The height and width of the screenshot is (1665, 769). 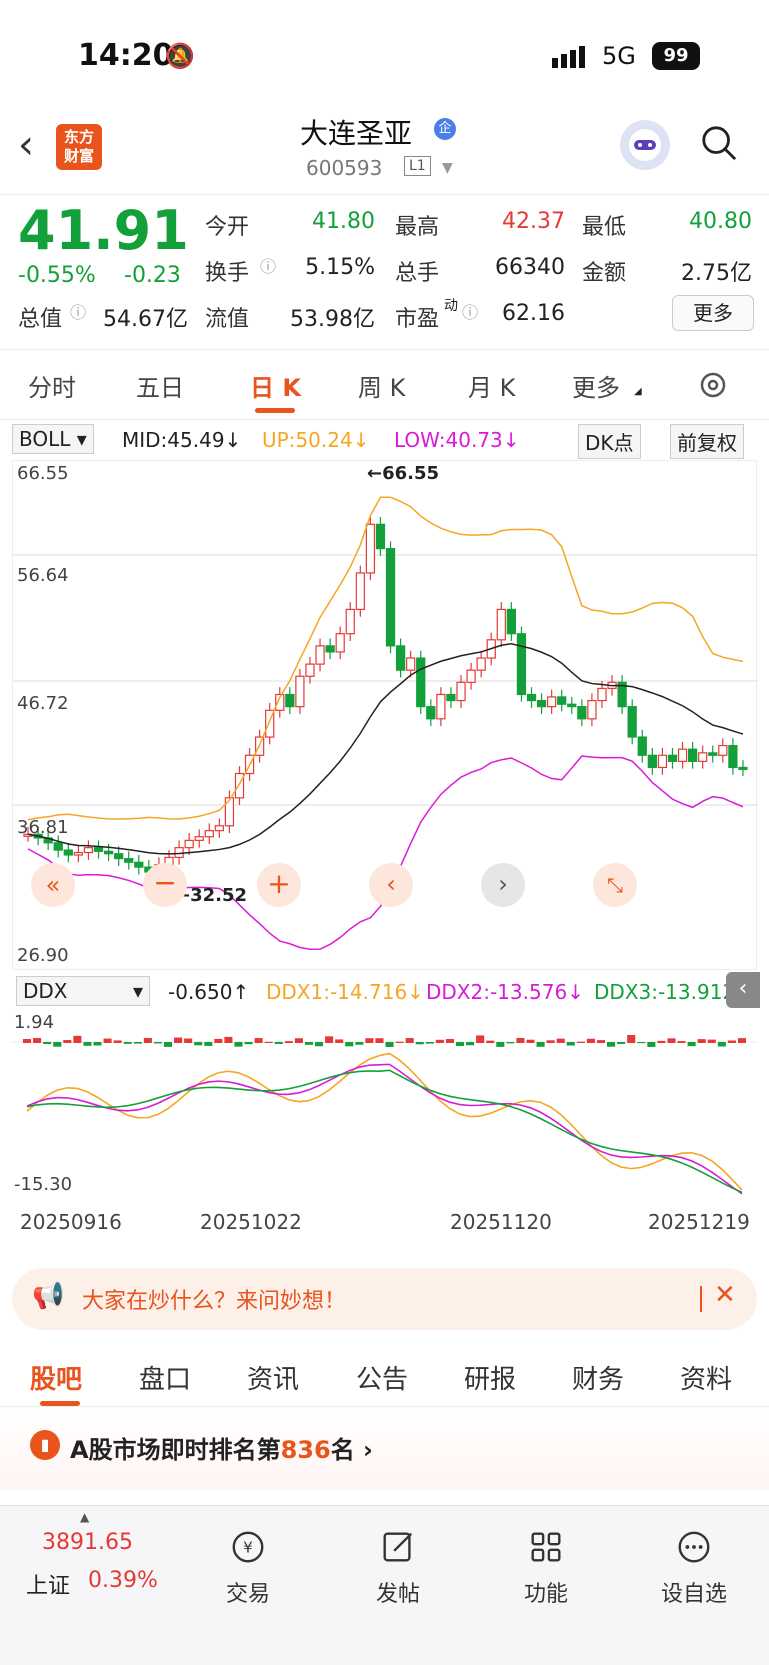 What do you see at coordinates (45, 439) in the screenshot?
I see `indicator-select-label: BOLL` at bounding box center [45, 439].